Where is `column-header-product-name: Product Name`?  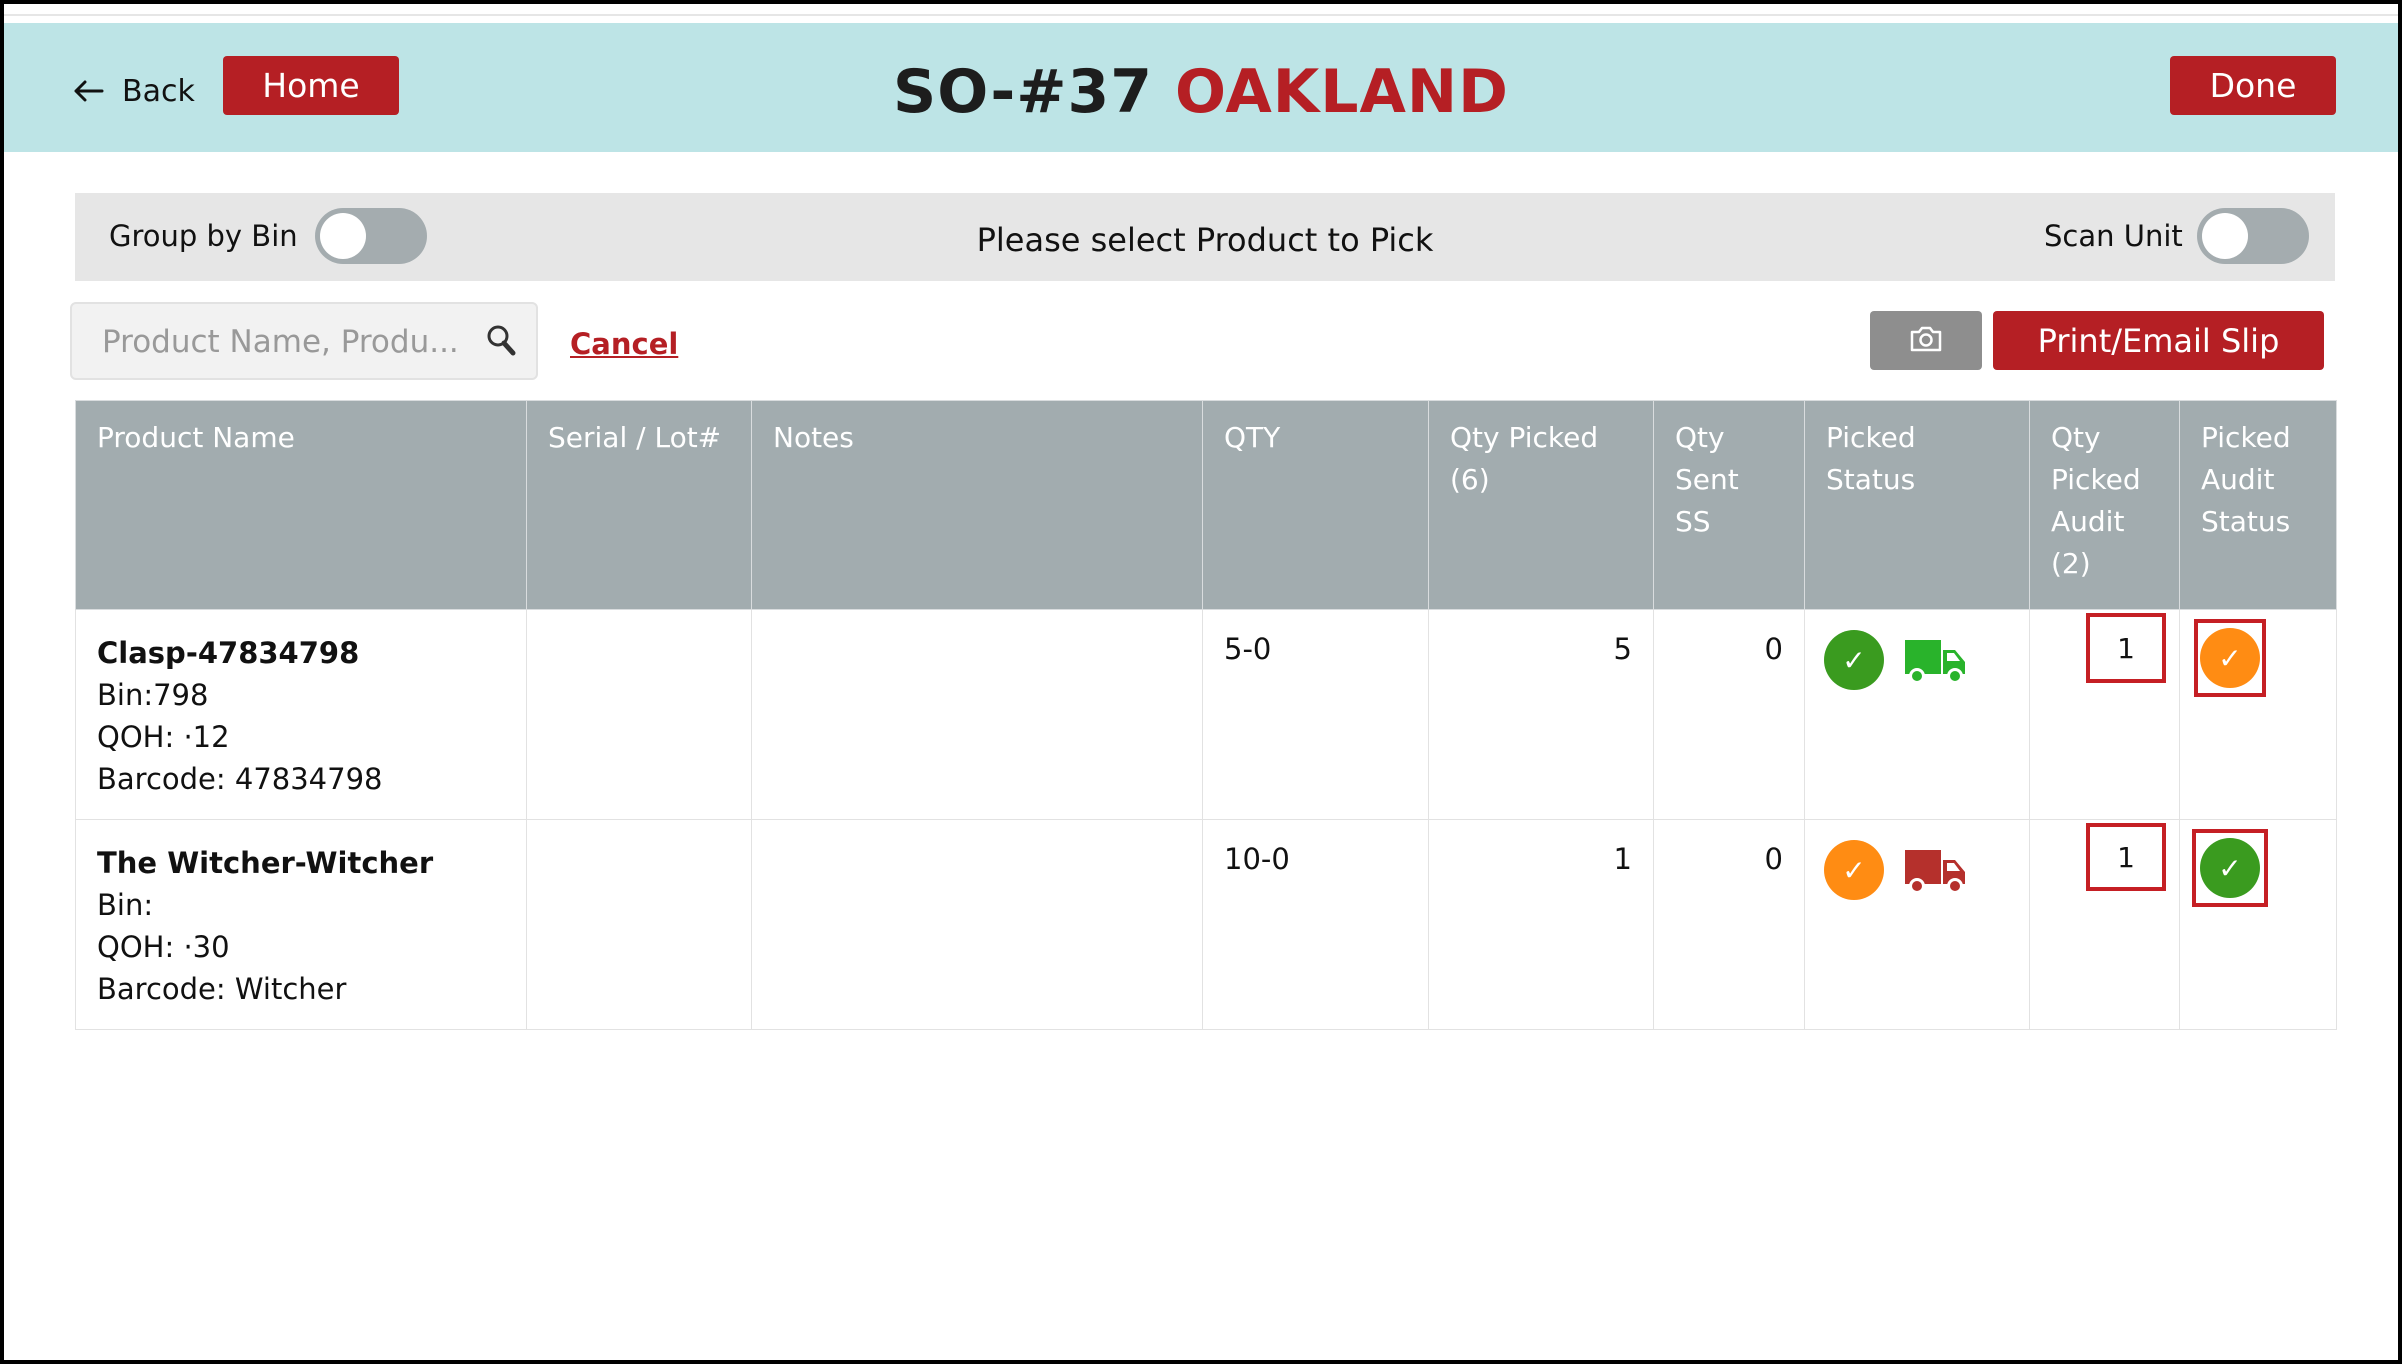
column-header-product-name: Product Name is located at coordinates (301, 505).